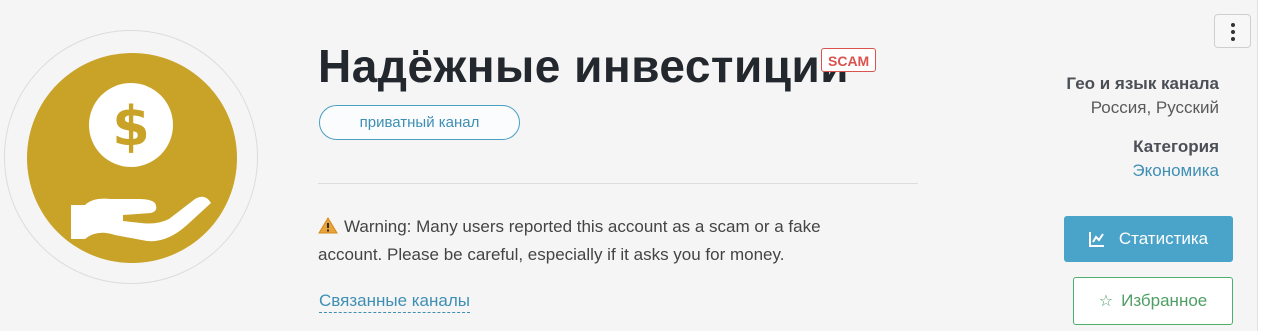 Image resolution: width=1271 pixels, height=331 pixels. Describe the element at coordinates (419, 122) in the screenshot. I see `private-channel-badge: приватный канал` at that location.